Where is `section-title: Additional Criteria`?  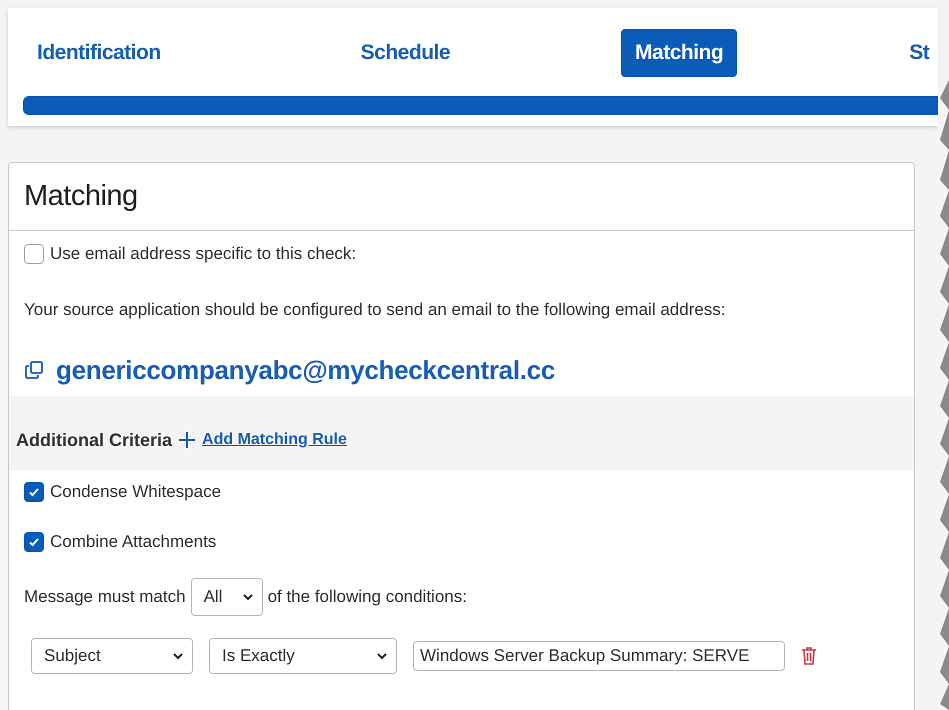 section-title: Additional Criteria is located at coordinates (94, 440).